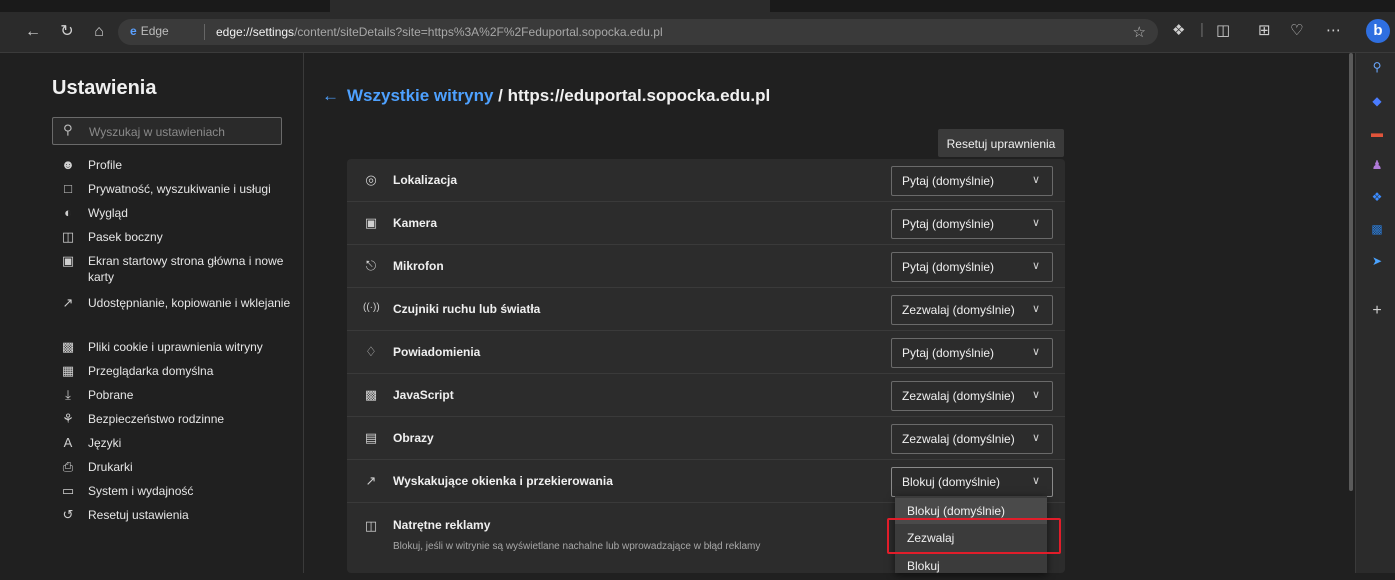  I want to click on system-icon: ▭, so click(68, 490).